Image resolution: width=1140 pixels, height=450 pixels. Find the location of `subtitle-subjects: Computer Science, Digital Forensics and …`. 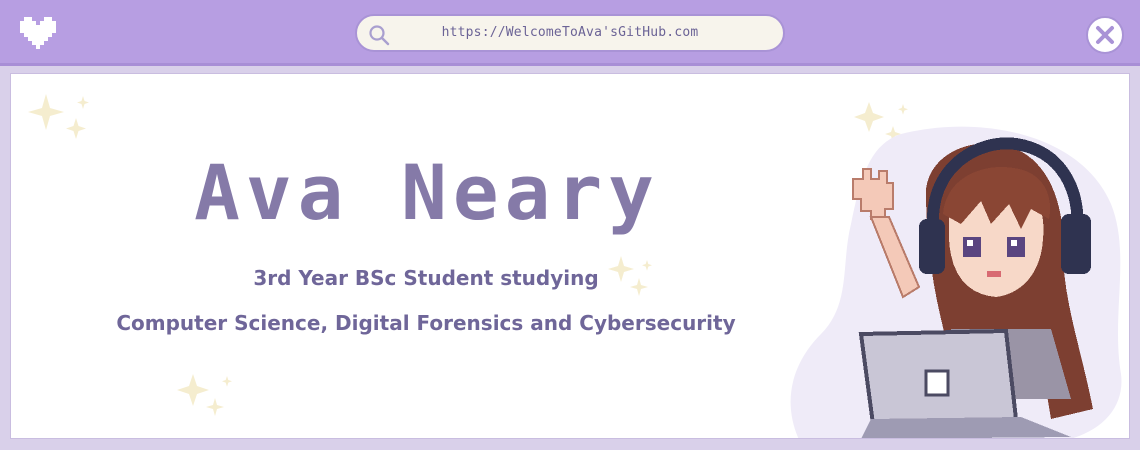

subtitle-subjects: Computer Science, Digital Forensics and … is located at coordinates (426, 323).